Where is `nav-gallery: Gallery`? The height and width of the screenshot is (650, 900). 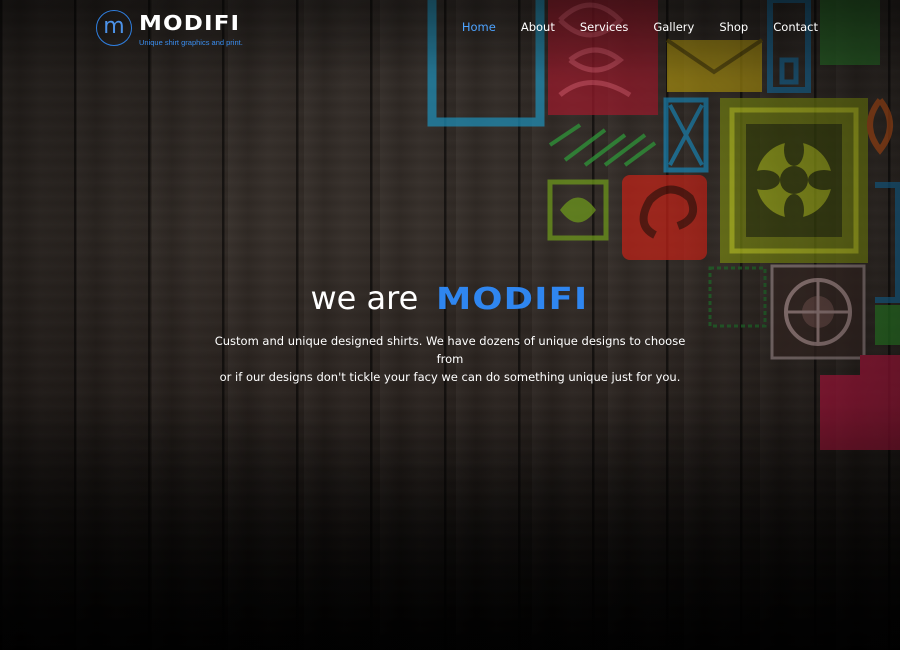
nav-gallery: Gallery is located at coordinates (673, 27).